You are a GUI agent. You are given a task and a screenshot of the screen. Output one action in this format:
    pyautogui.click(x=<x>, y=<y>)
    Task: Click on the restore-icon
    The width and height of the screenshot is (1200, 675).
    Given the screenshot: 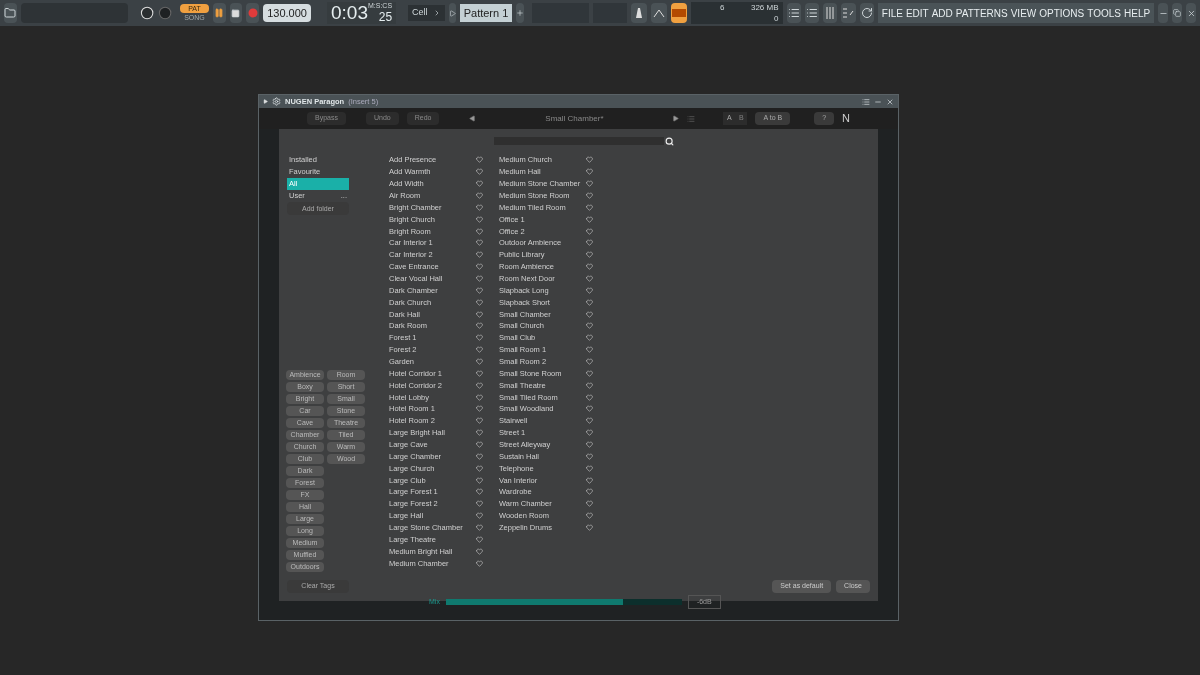 What is the action you would take?
    pyautogui.click(x=1177, y=13)
    